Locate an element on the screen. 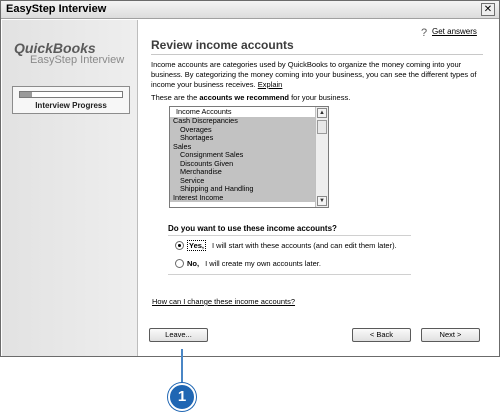 This screenshot has width=500, height=416. scroll-down-button: ▼ is located at coordinates (322, 201).